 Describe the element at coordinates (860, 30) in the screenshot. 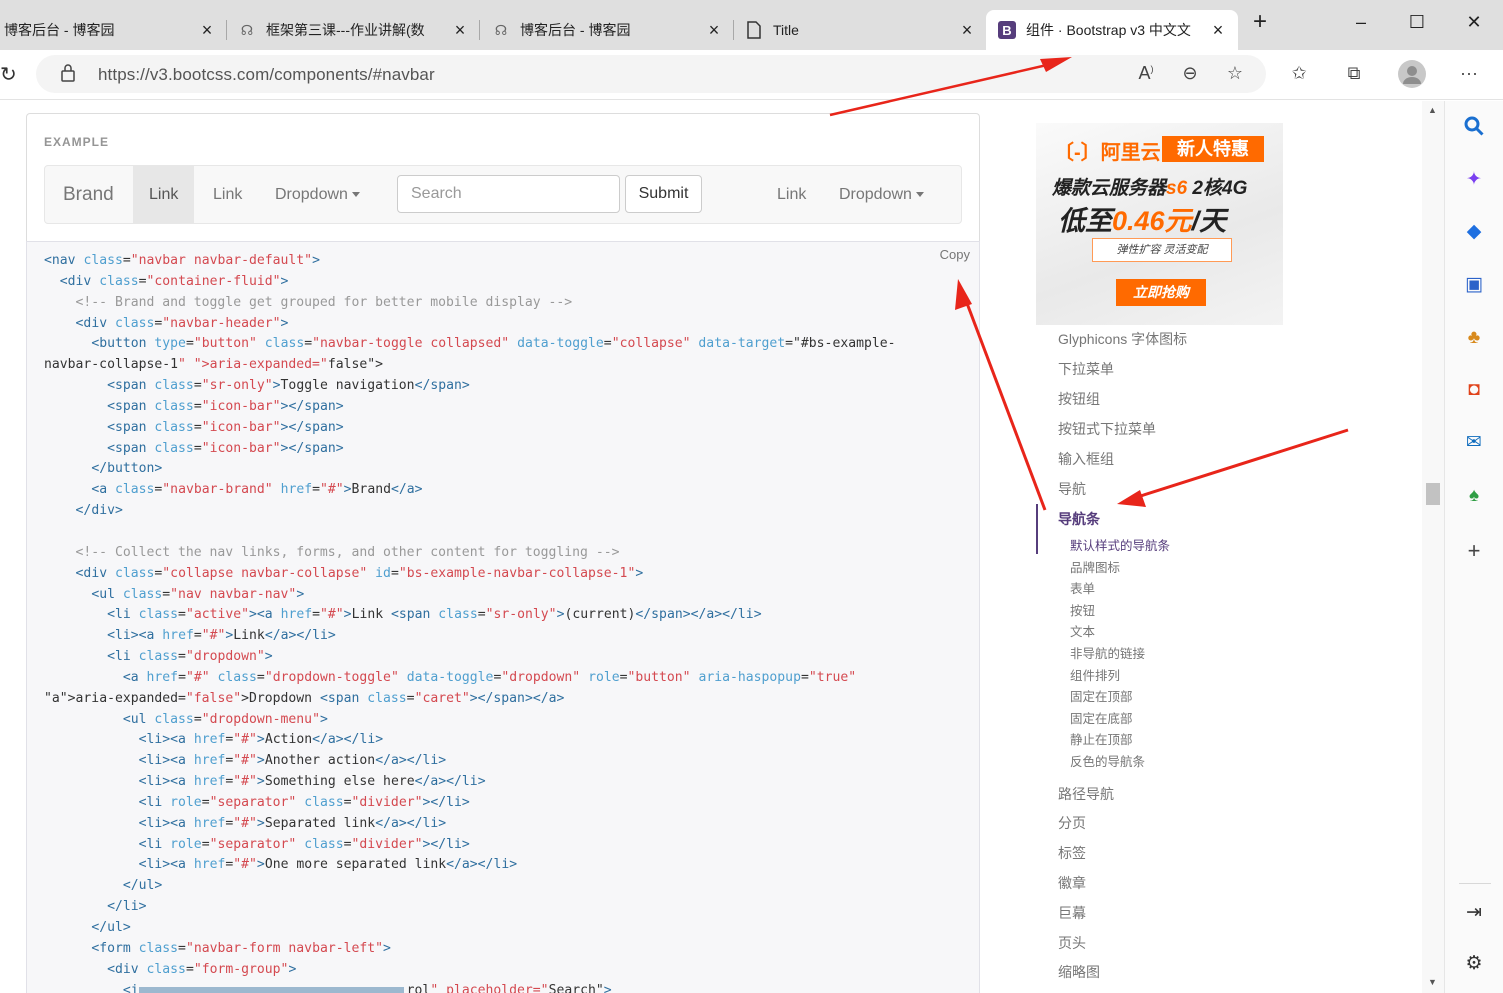

I see `tab-4: Title ×` at that location.